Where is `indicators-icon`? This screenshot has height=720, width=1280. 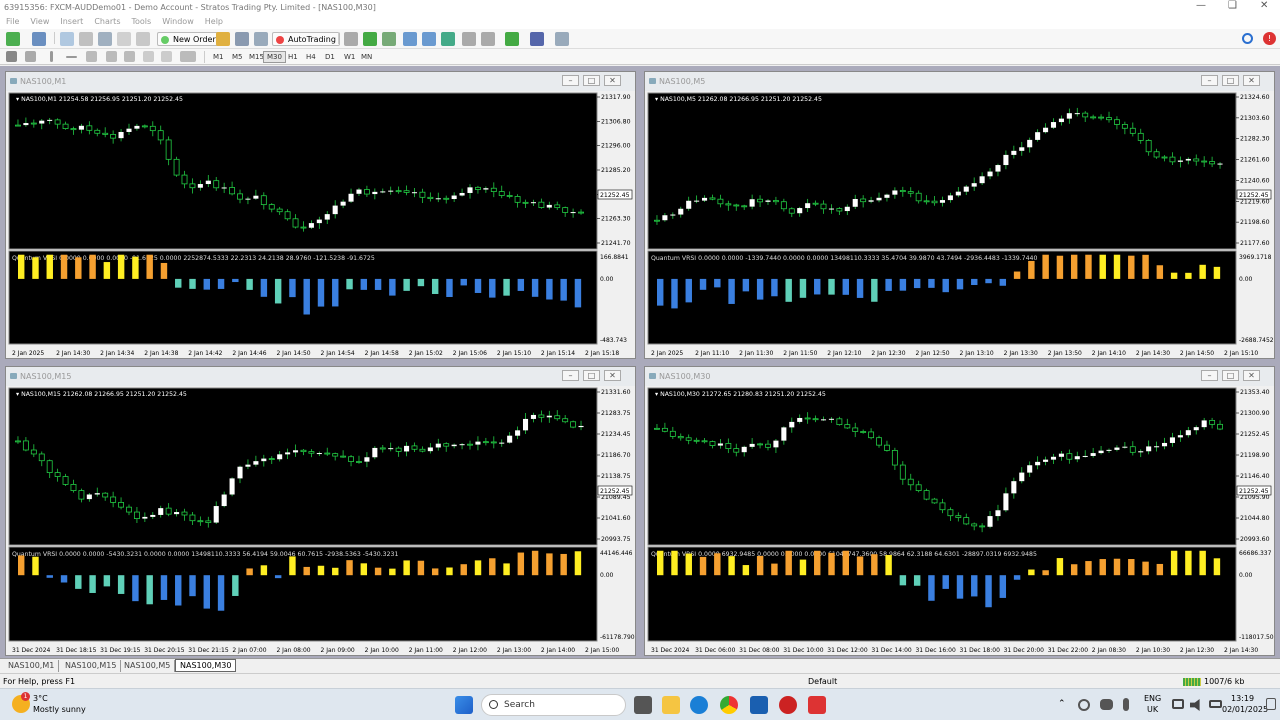
indicators-icon is located at coordinates (512, 39).